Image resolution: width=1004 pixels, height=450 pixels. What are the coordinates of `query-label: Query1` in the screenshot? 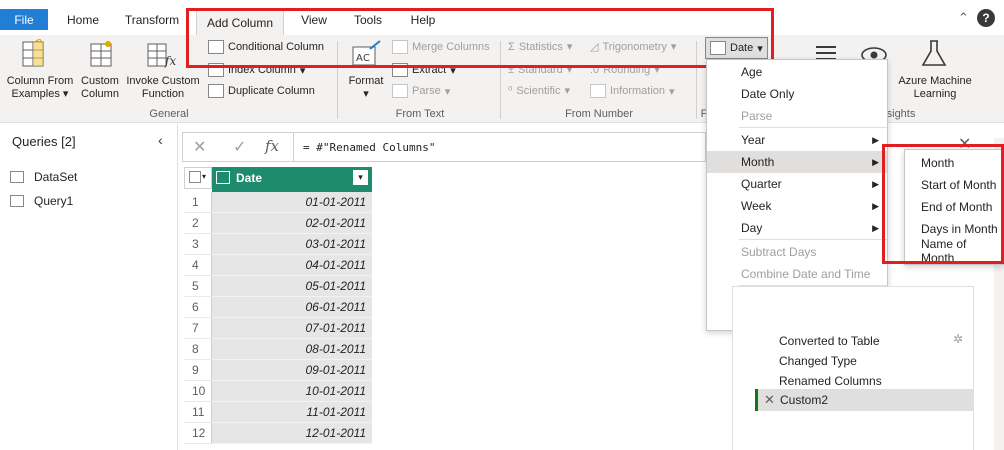 It's located at (54, 201).